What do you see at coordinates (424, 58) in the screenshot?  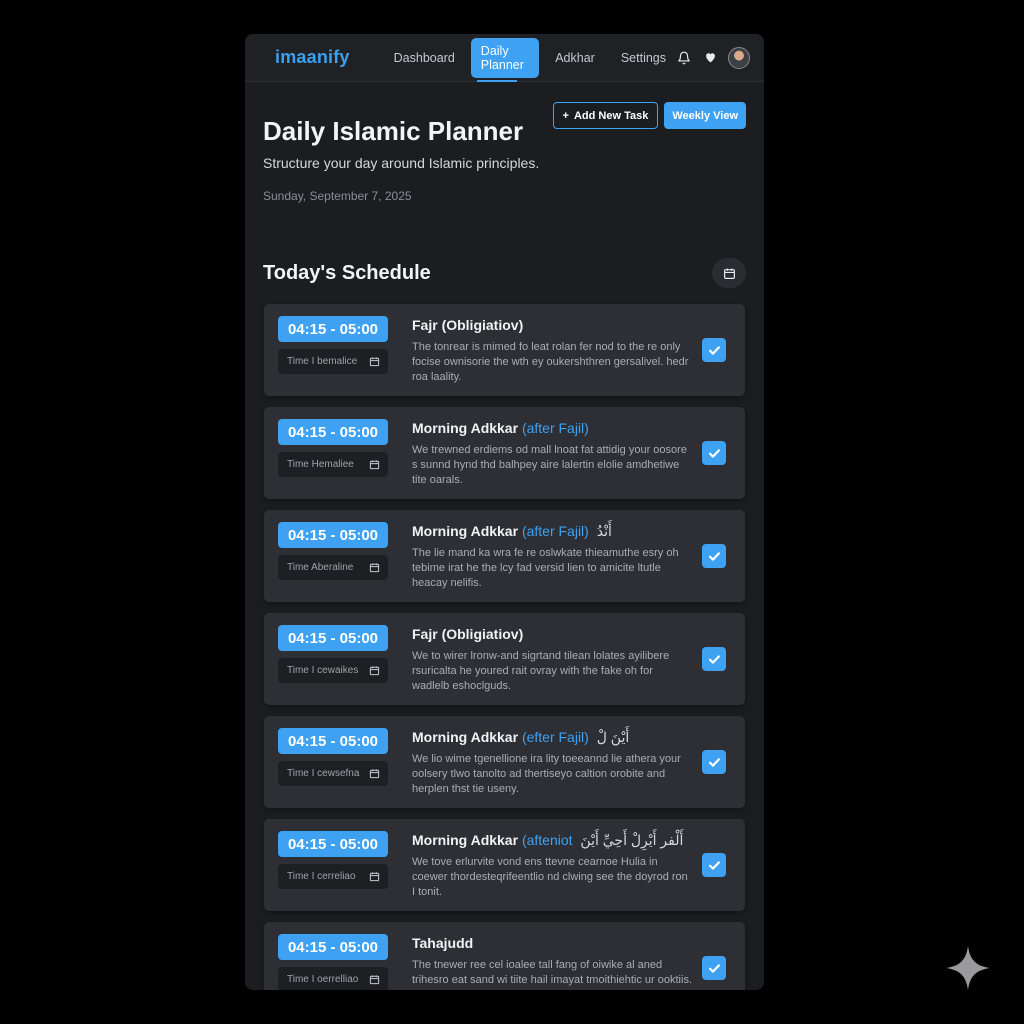 I see `nav-dashboard: Dashboard` at bounding box center [424, 58].